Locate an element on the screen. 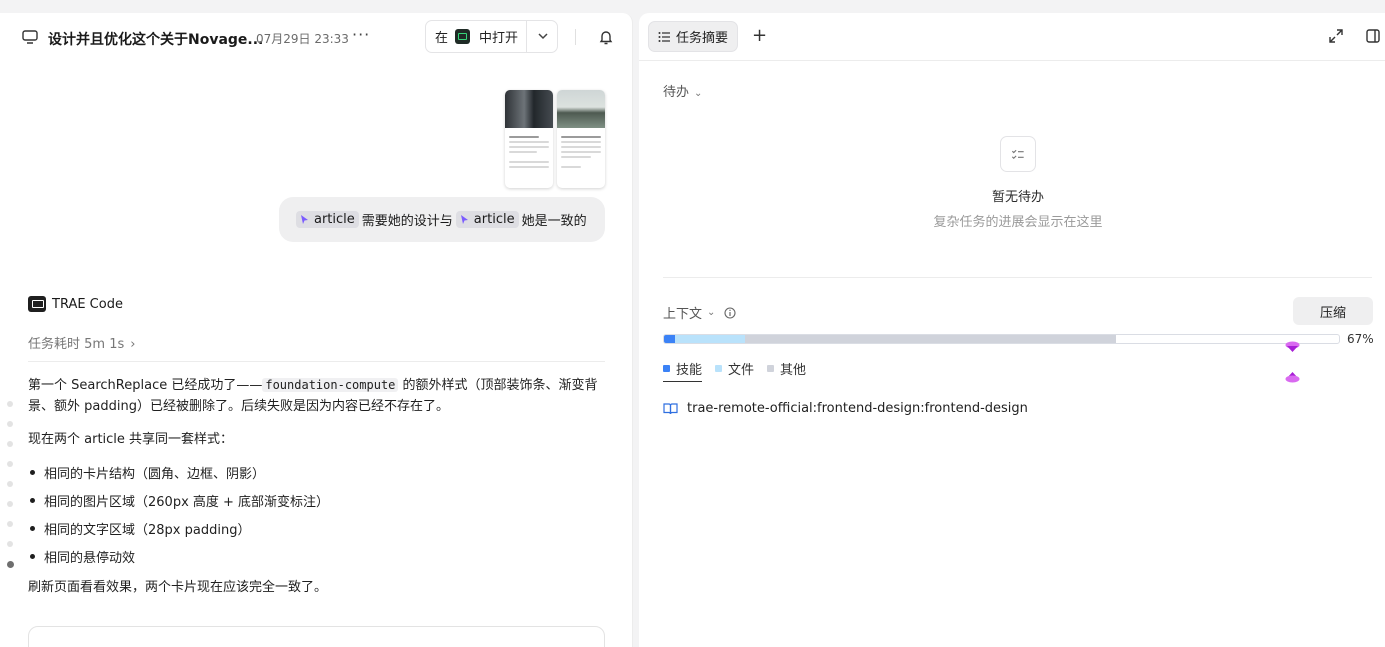  list-item: 相同的卡片结构（圆角、边框、阴影） is located at coordinates (147, 472).